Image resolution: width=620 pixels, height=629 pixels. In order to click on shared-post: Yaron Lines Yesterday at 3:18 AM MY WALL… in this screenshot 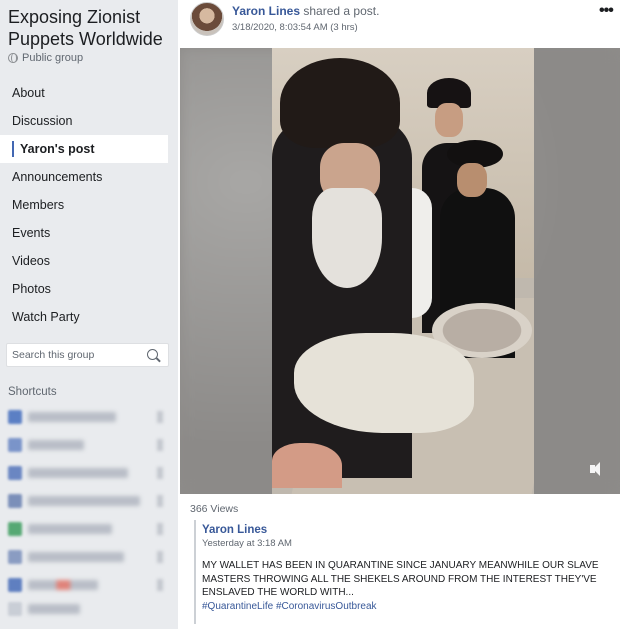, I will do `click(405, 572)`.